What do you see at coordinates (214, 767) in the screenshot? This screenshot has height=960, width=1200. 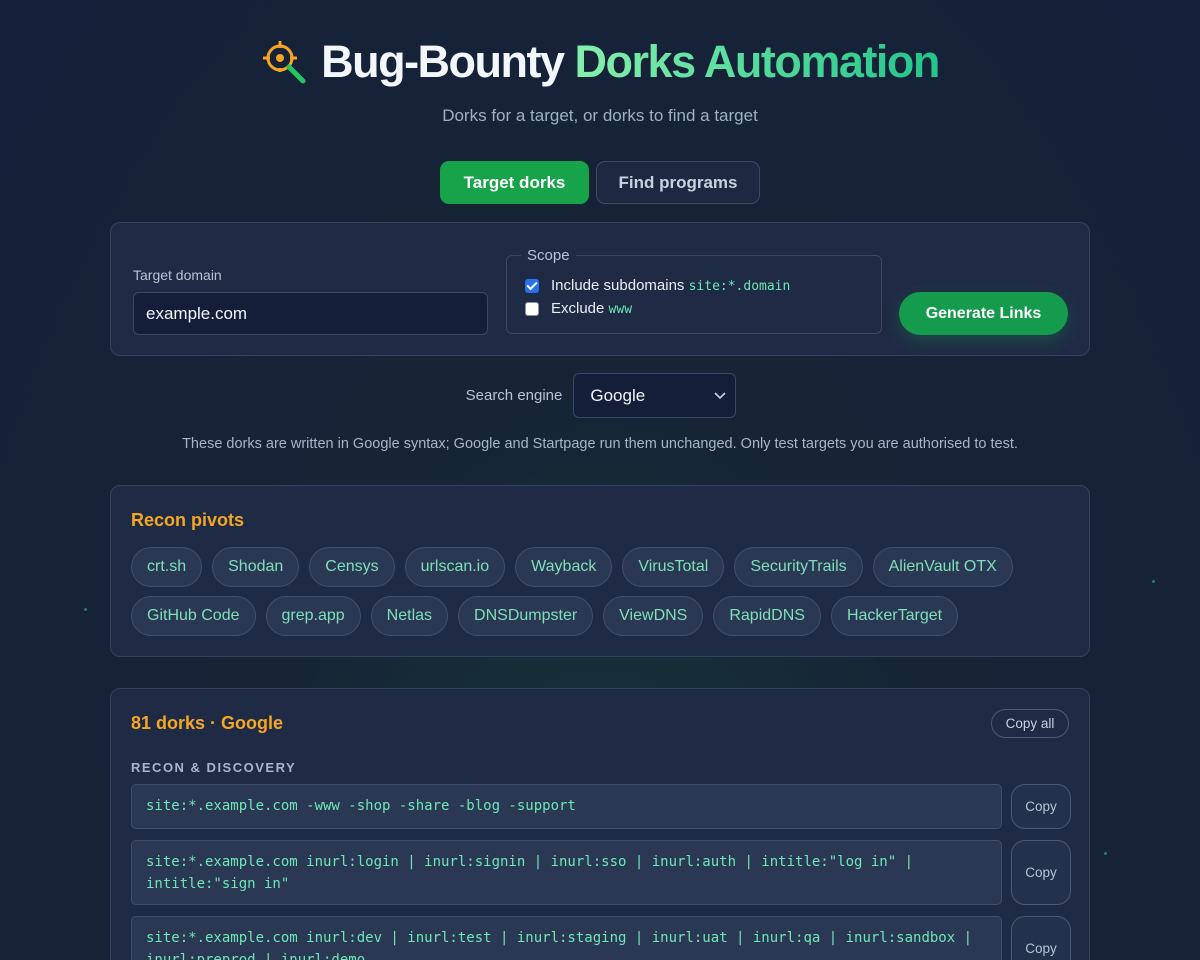 I see `group-title: RECON & DISCOVERY` at bounding box center [214, 767].